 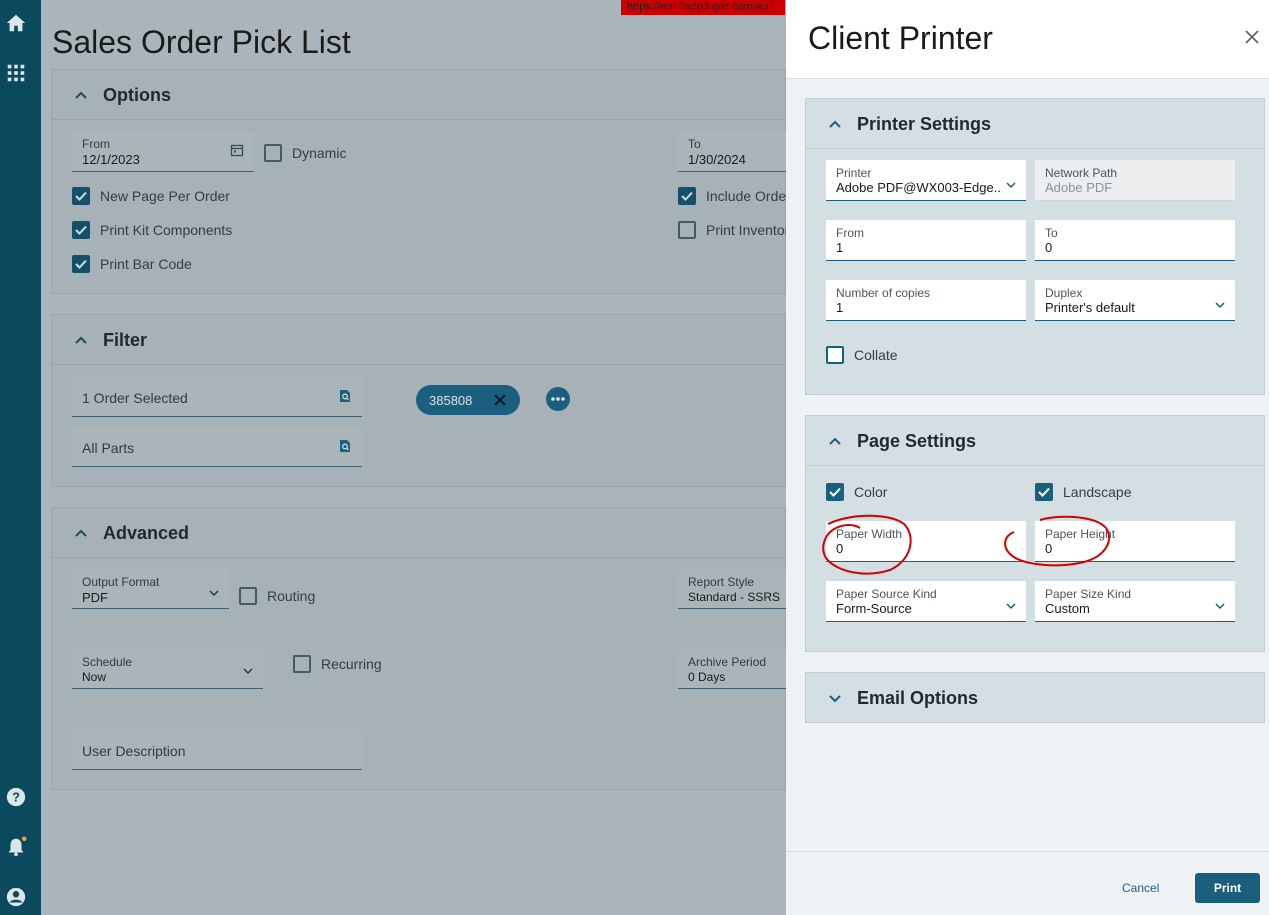 I want to click on print-kit-components-checkbox: Print Kit Components, so click(x=152, y=230).